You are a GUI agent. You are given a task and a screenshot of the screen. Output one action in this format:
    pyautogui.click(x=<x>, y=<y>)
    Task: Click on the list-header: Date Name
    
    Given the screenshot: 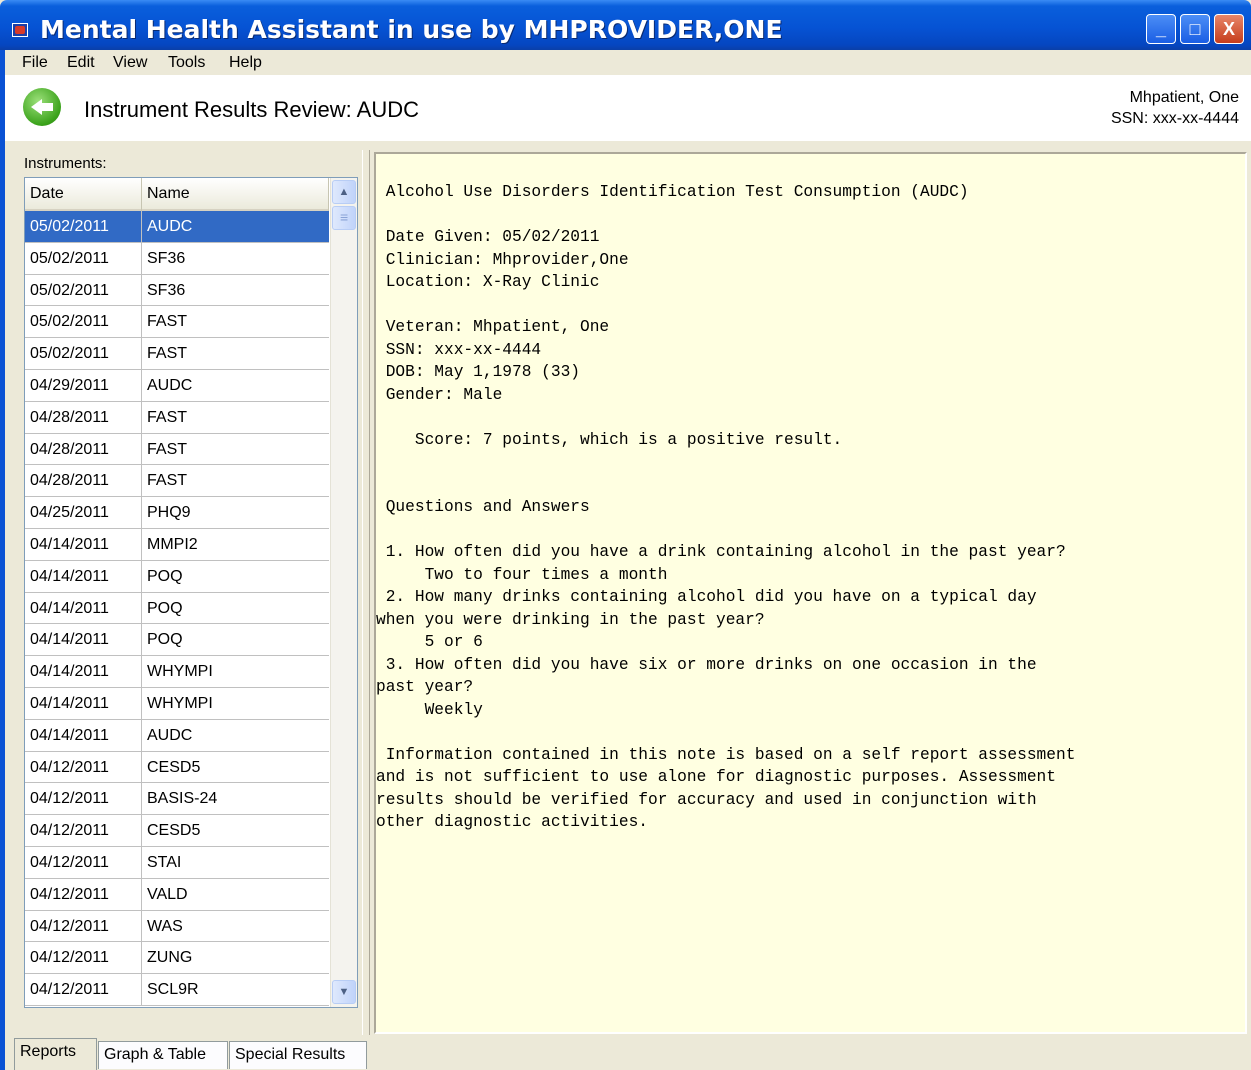 What is the action you would take?
    pyautogui.click(x=177, y=194)
    